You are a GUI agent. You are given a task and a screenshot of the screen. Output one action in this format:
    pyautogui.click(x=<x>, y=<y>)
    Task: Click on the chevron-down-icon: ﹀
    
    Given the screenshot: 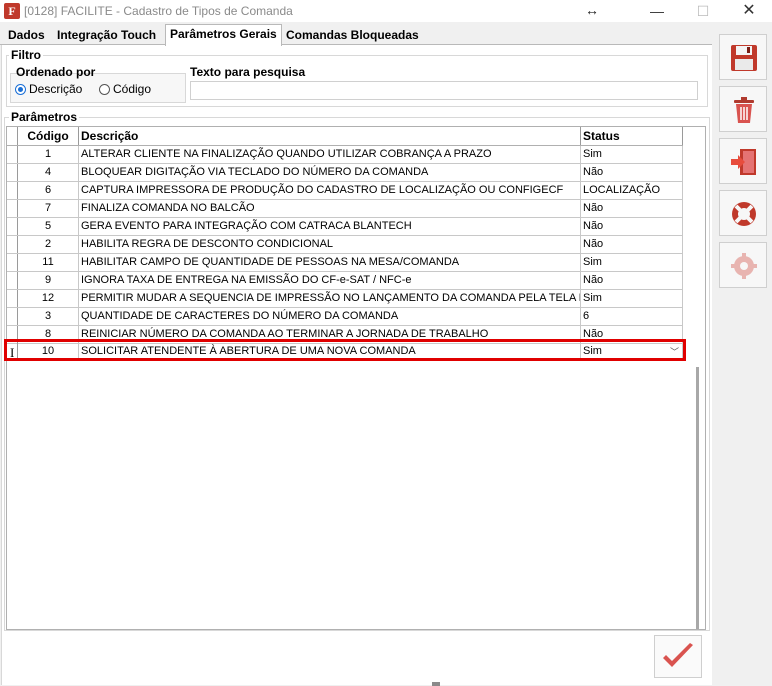 What is the action you would take?
    pyautogui.click(x=674, y=352)
    